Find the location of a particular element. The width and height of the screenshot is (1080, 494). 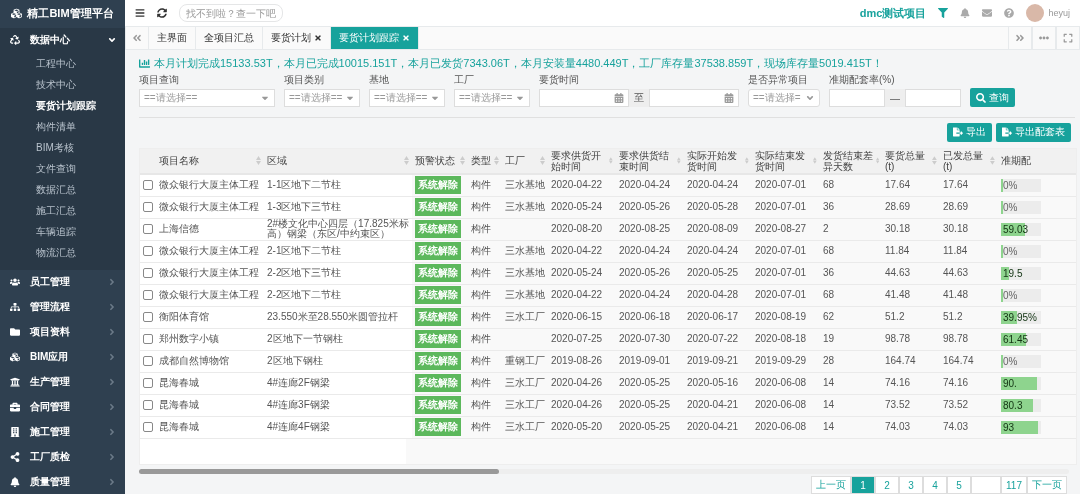

calendar-icon is located at coordinates (619, 98).